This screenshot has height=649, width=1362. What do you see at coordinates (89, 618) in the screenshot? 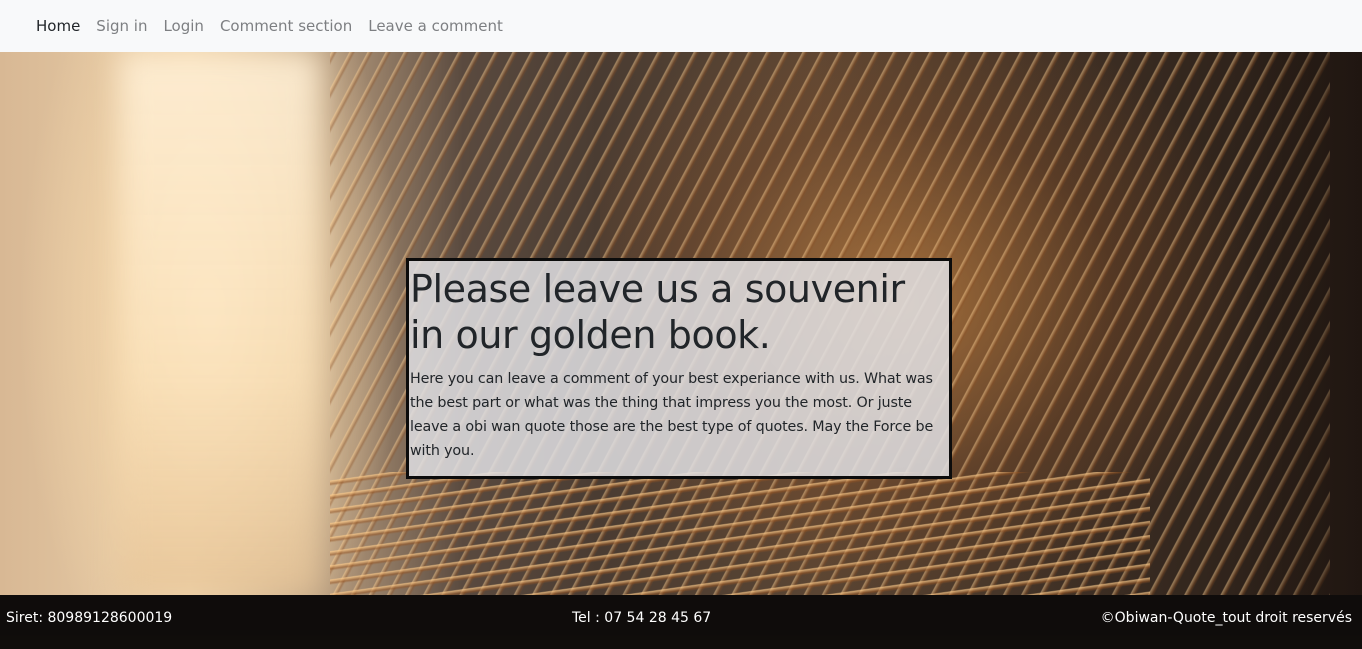
I see `footer-siret: Siret: 80989128600019` at bounding box center [89, 618].